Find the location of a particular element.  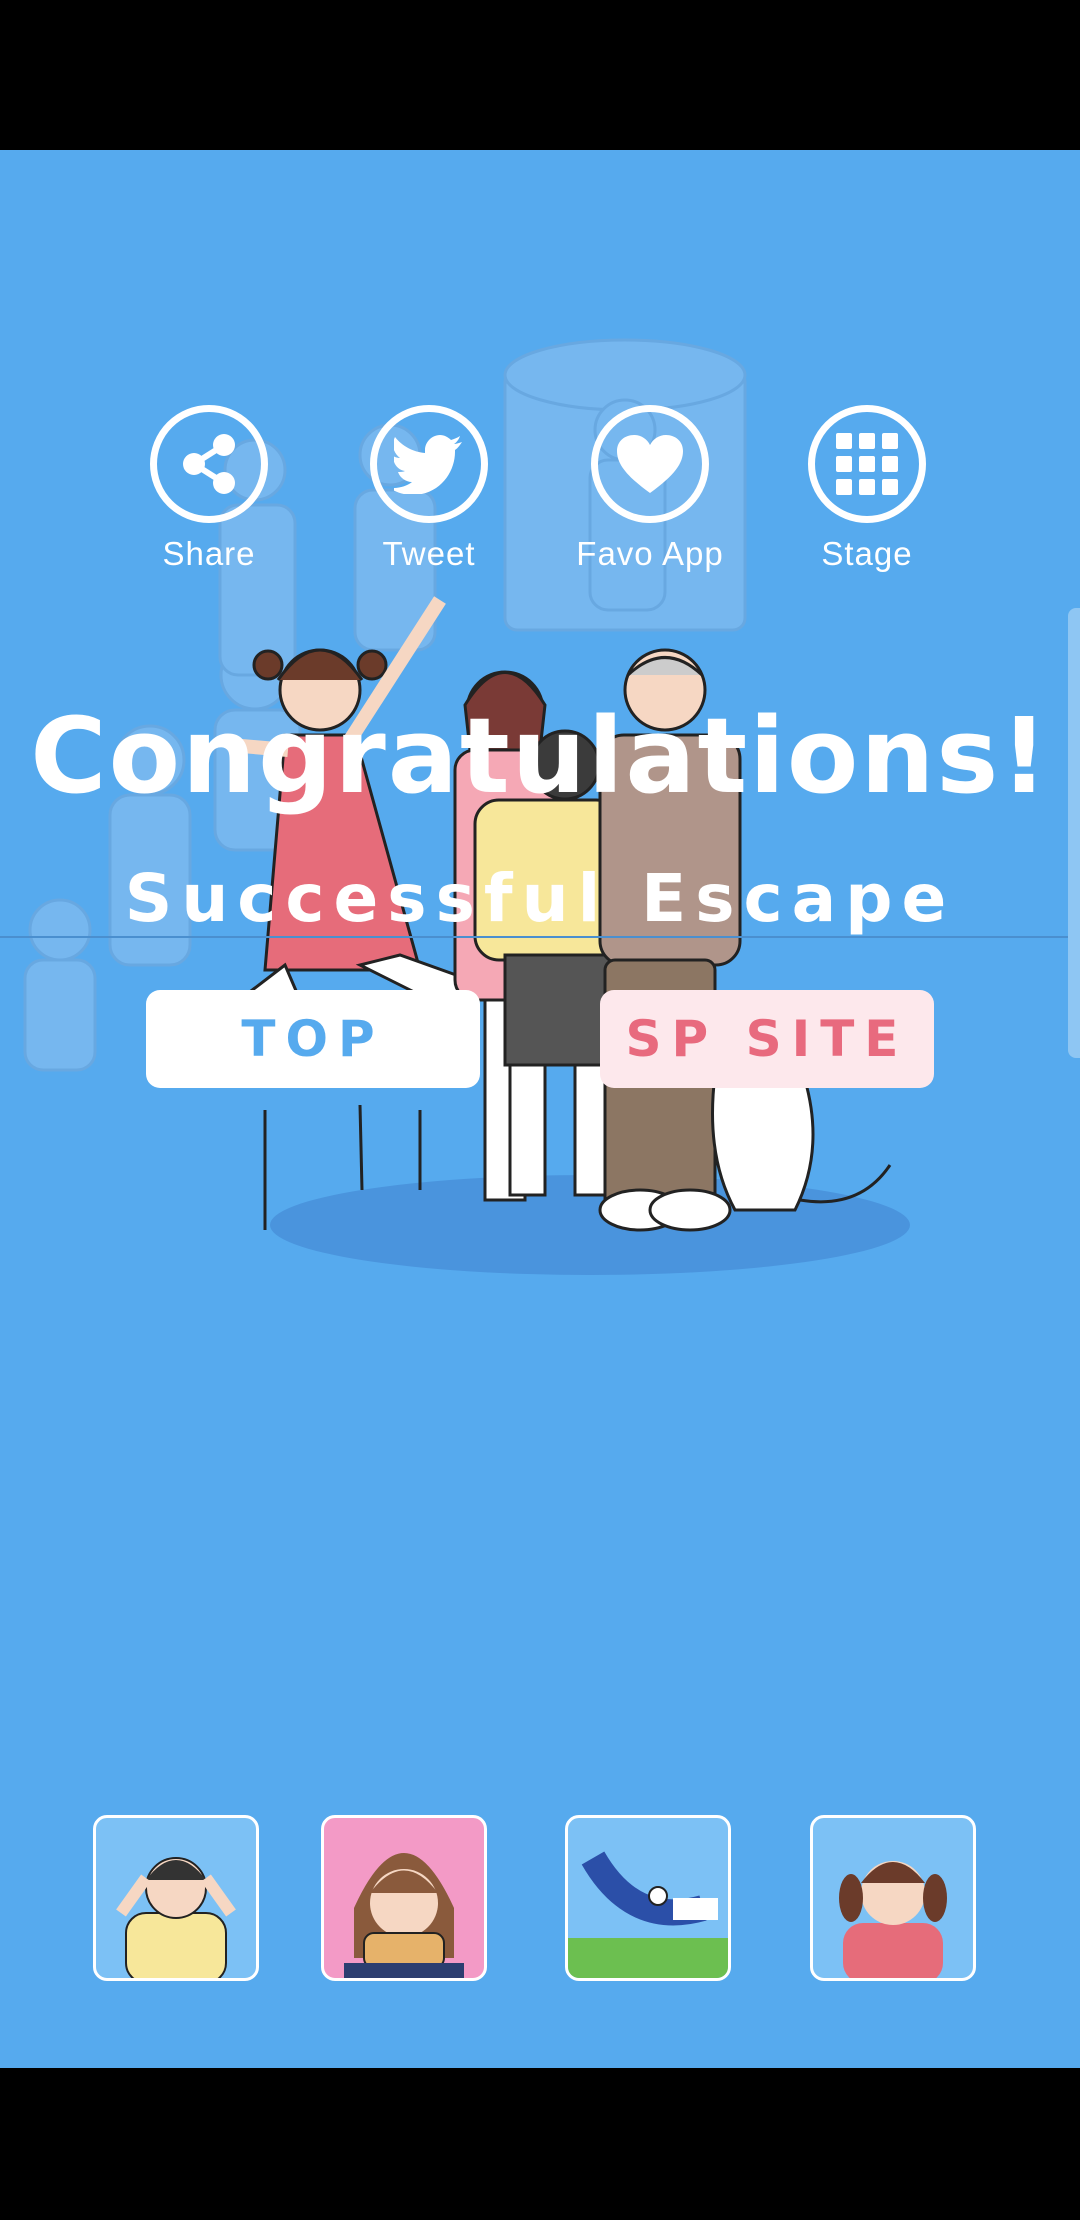

edge-panel-handle is located at coordinates (1074, 833).